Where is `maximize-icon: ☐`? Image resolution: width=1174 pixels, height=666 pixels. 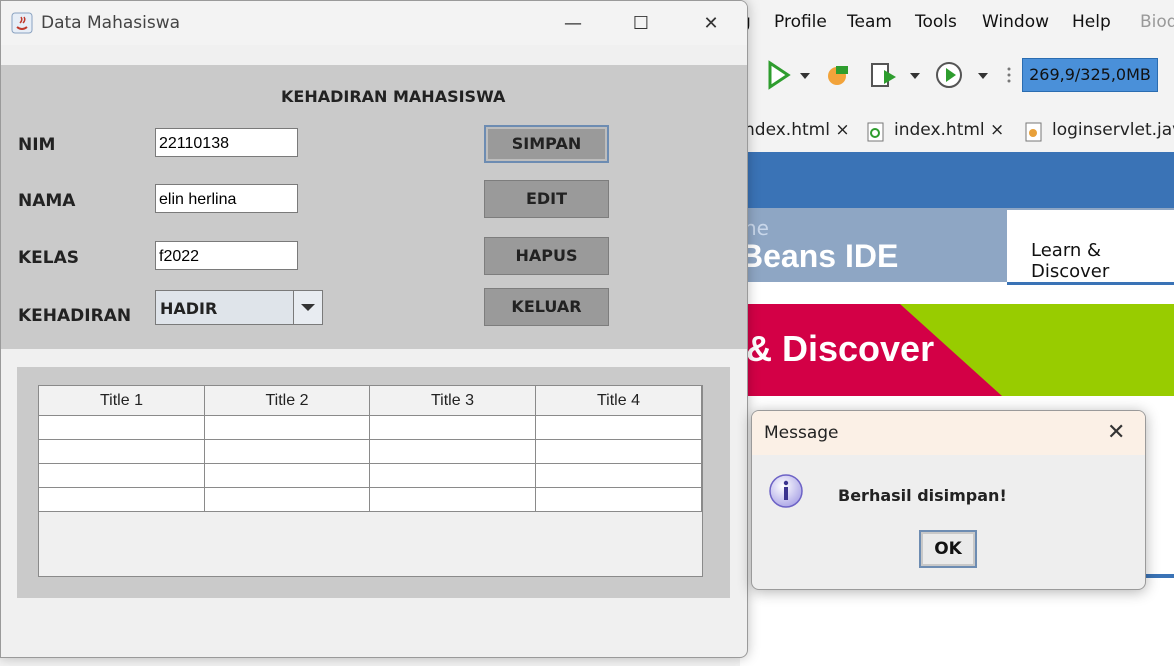 maximize-icon: ☐ is located at coordinates (641, 24).